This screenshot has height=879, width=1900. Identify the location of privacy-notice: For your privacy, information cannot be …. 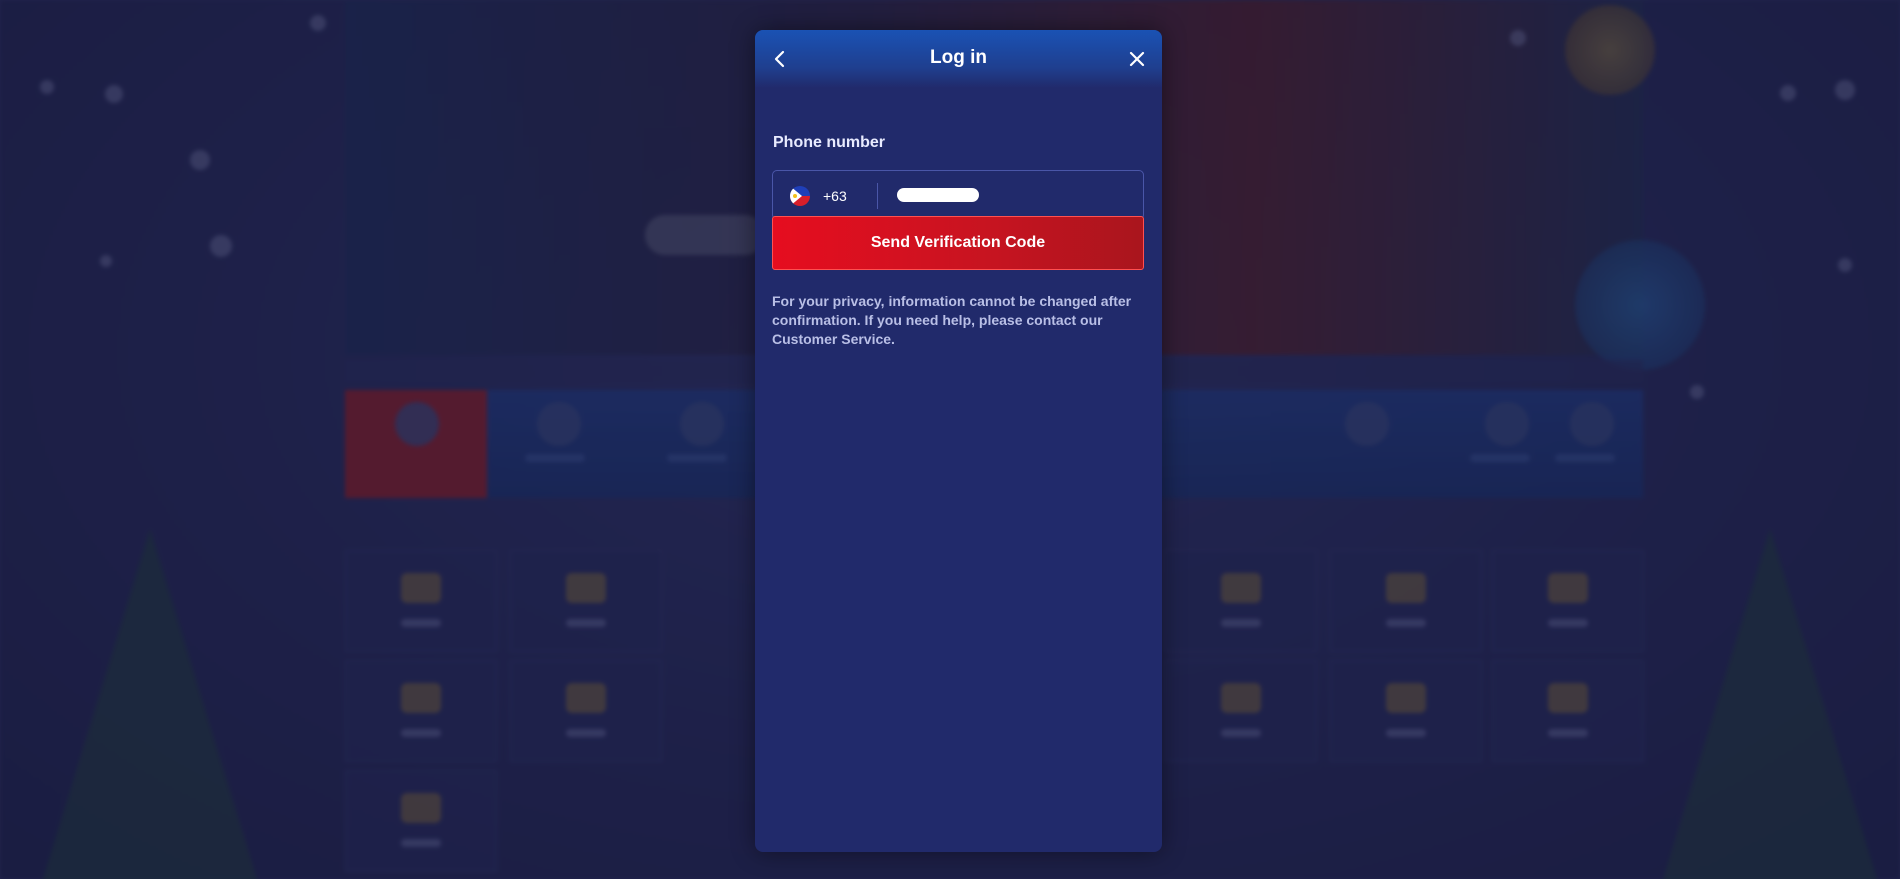
(952, 320).